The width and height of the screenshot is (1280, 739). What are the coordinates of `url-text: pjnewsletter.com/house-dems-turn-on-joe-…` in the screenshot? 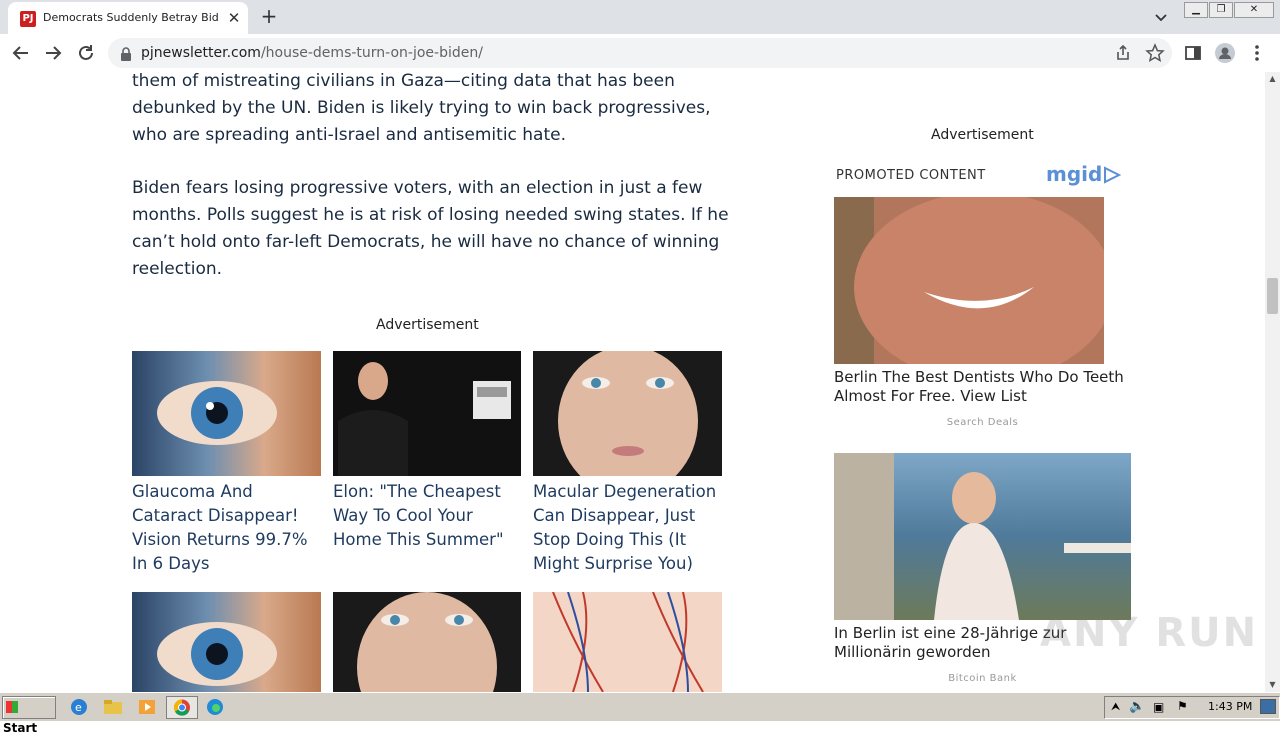 It's located at (312, 53).